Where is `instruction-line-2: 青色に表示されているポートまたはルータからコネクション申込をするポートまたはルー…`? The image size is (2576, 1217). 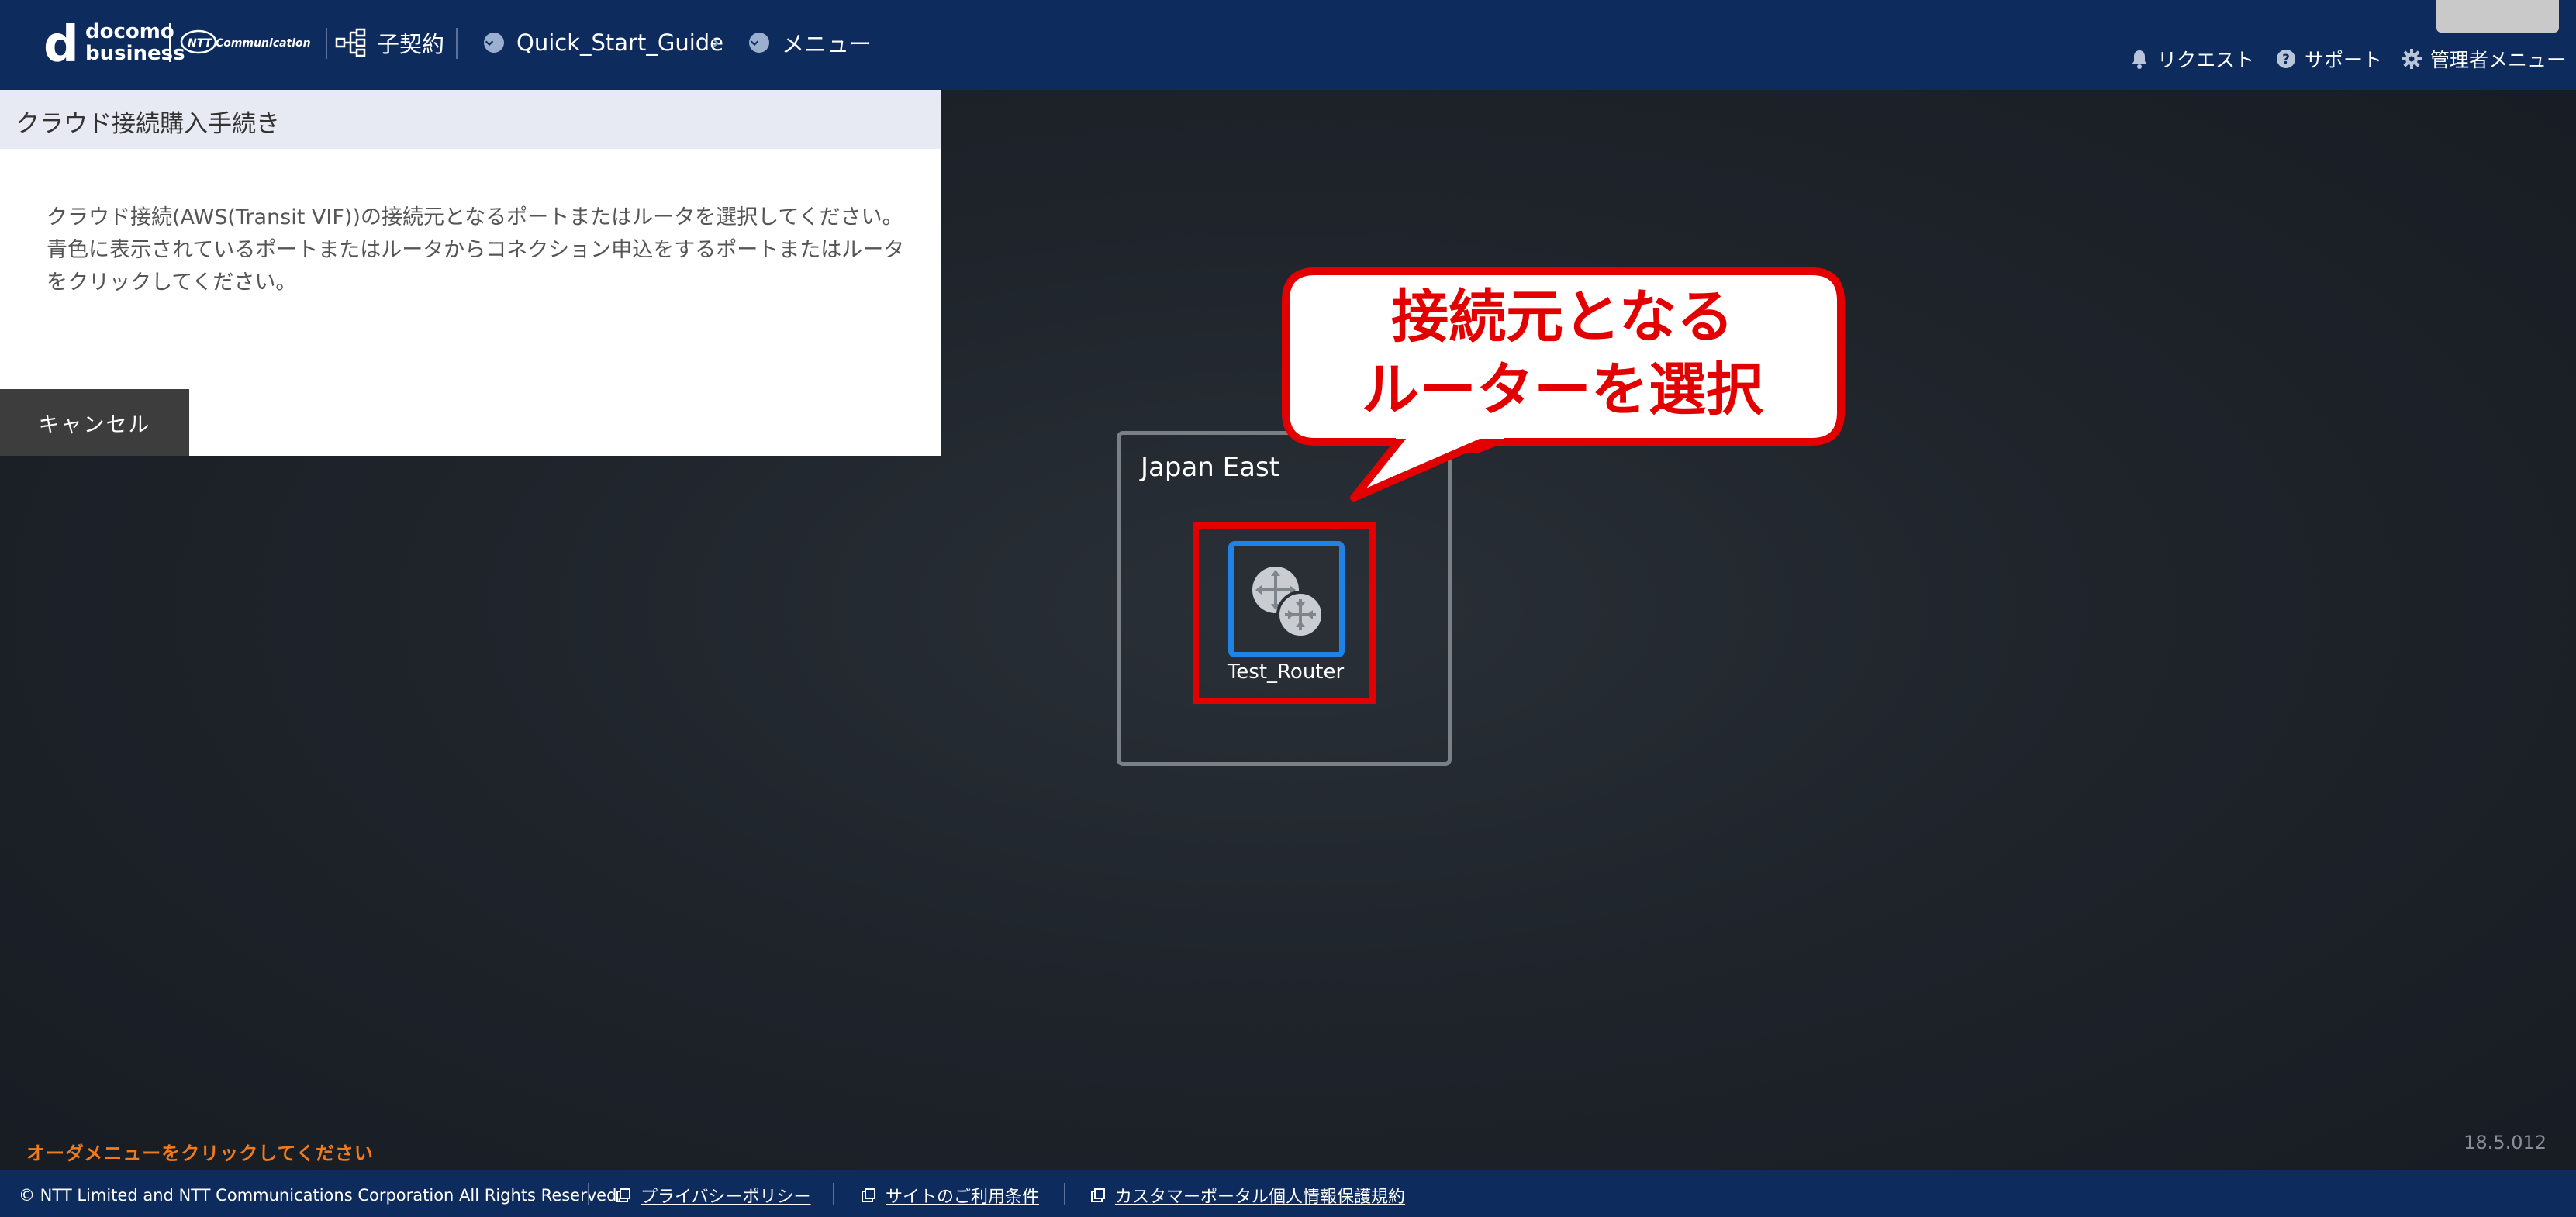
instruction-line-2: 青色に表示されているポートまたはルータからコネクション申込をするポートまたはルー… is located at coordinates (476, 266).